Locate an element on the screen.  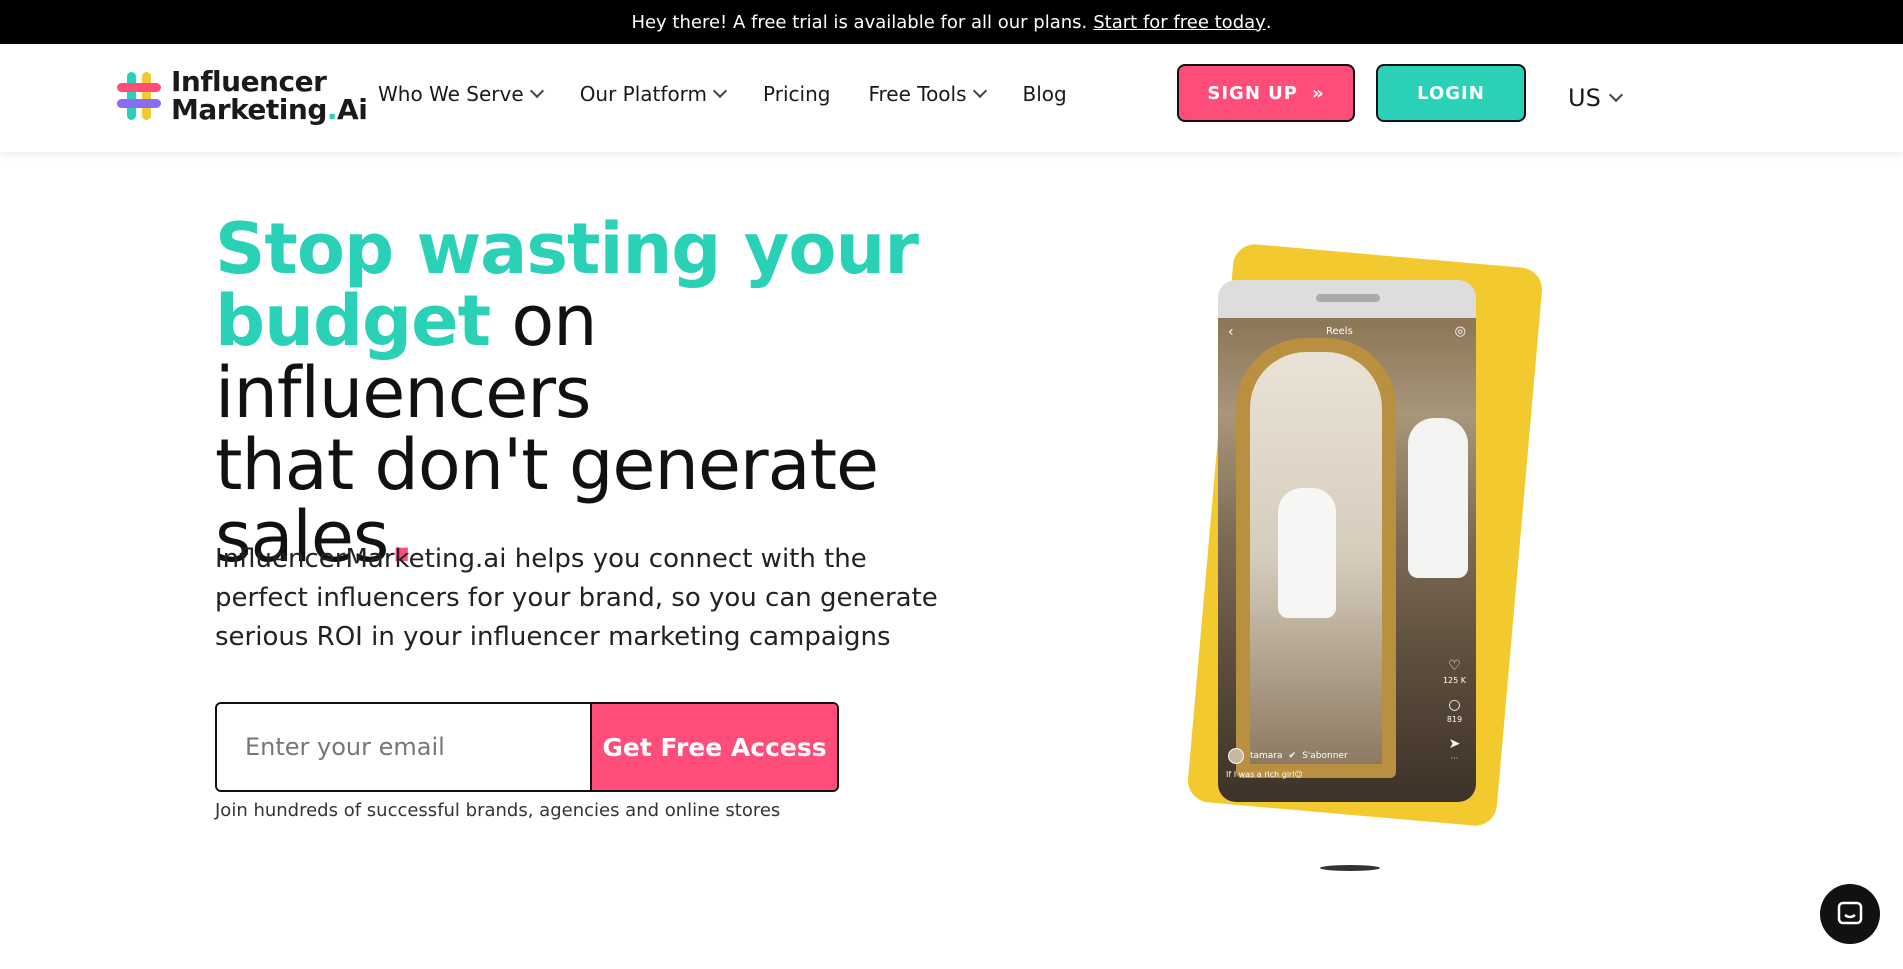
nav-blog: Blog is located at coordinates (1045, 94).